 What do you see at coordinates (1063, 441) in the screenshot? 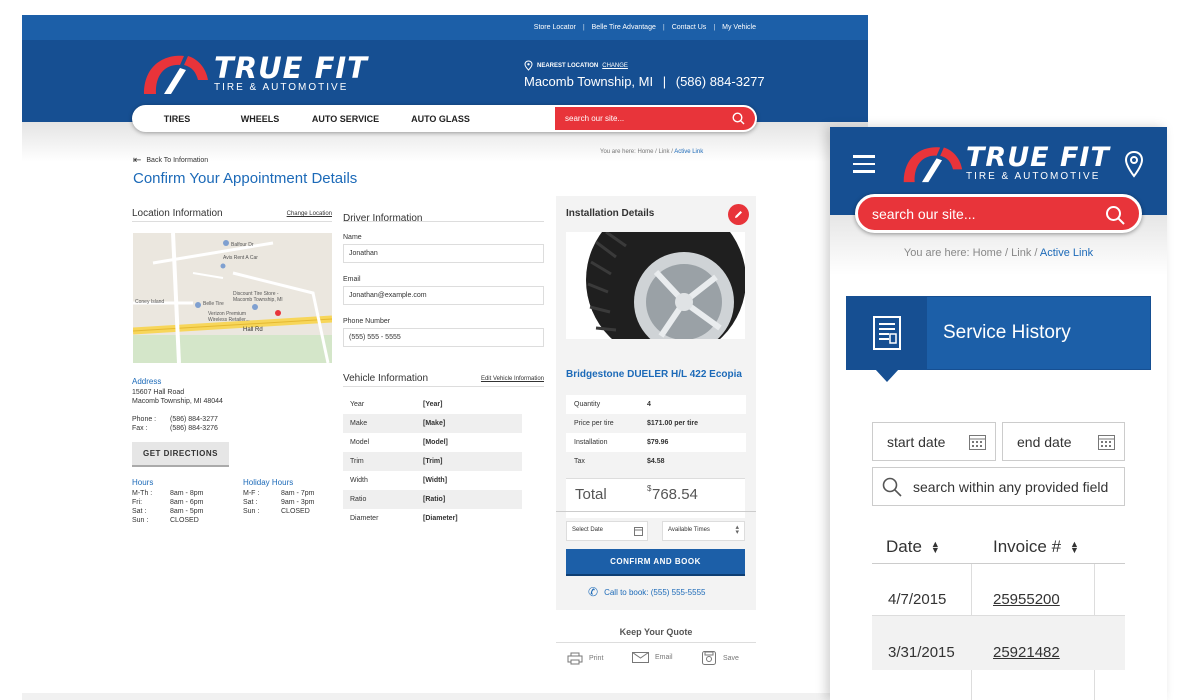
I see `end-date-field: end date` at bounding box center [1063, 441].